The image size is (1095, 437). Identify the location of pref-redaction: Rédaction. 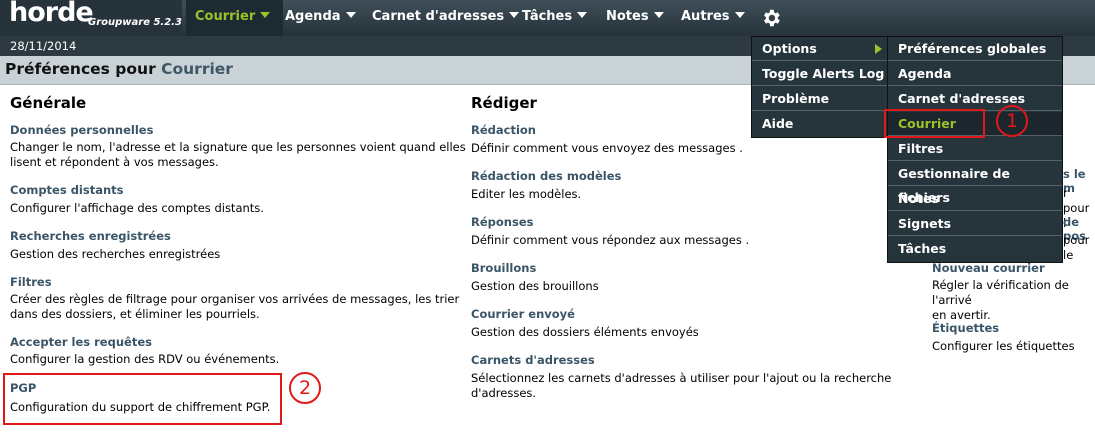
(503, 130).